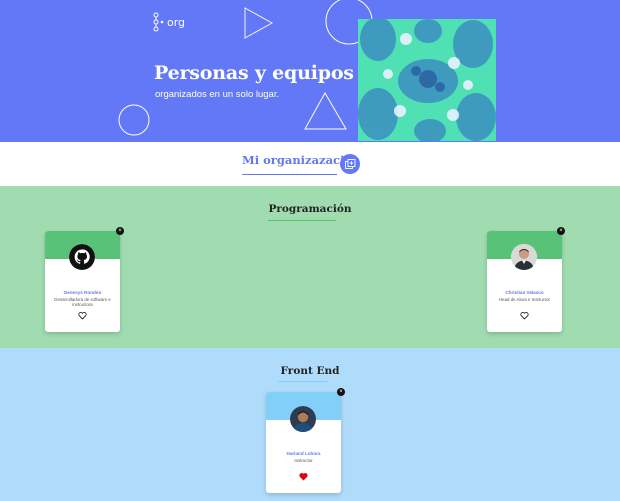 The height and width of the screenshot is (501, 620). I want to click on title-underline, so click(289, 174).